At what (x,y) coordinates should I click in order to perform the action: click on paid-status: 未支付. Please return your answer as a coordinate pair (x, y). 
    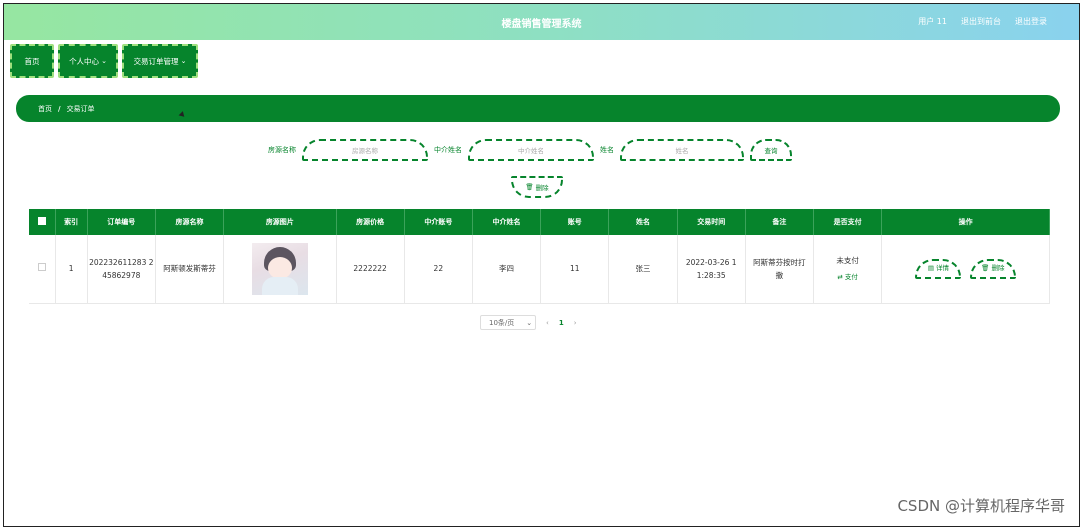
    Looking at the image, I should click on (847, 260).